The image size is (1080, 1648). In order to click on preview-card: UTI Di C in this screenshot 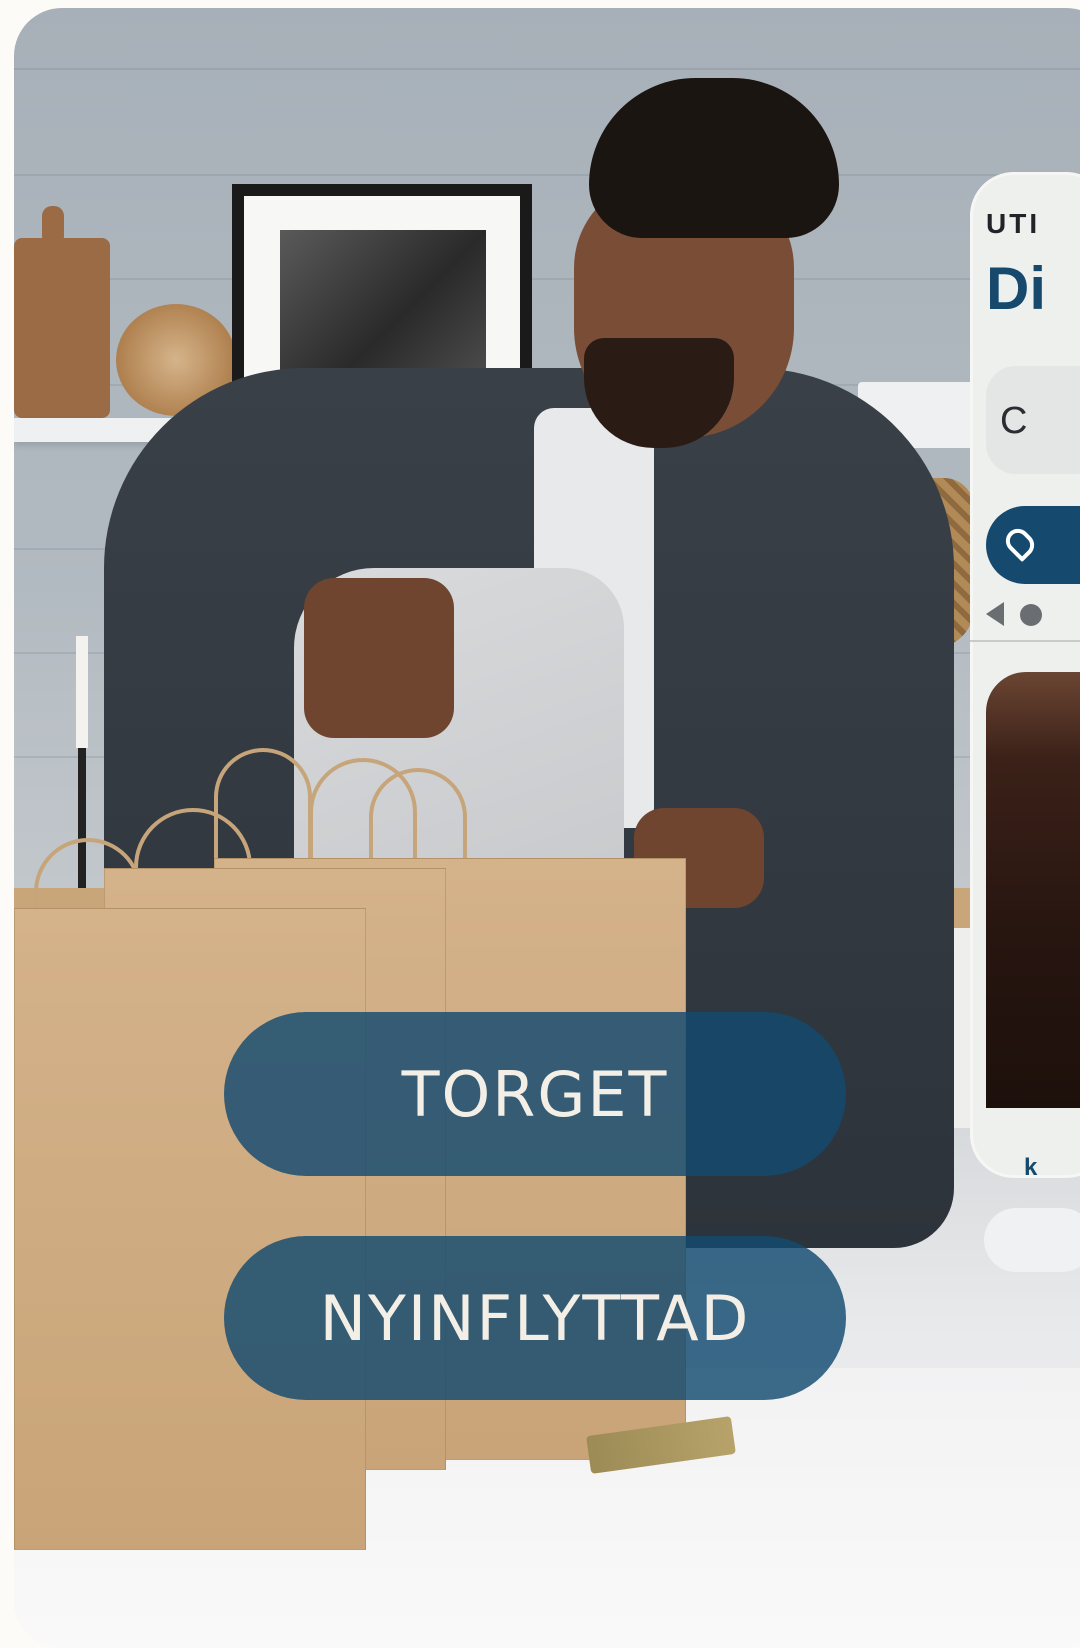, I will do `click(1025, 675)`.